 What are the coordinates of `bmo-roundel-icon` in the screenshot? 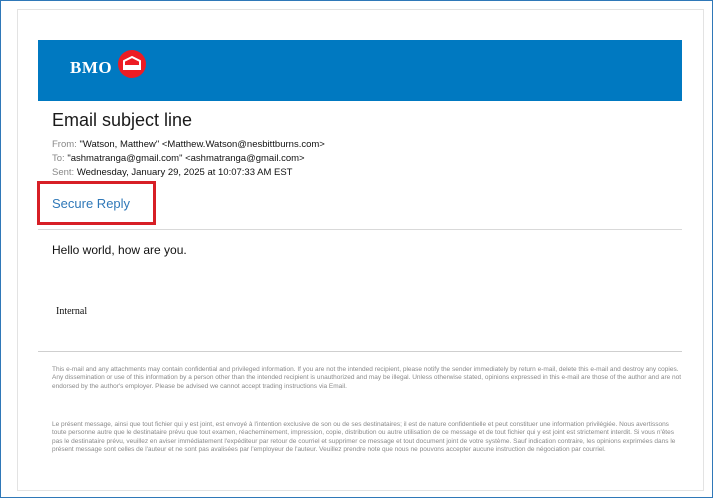 It's located at (132, 64).